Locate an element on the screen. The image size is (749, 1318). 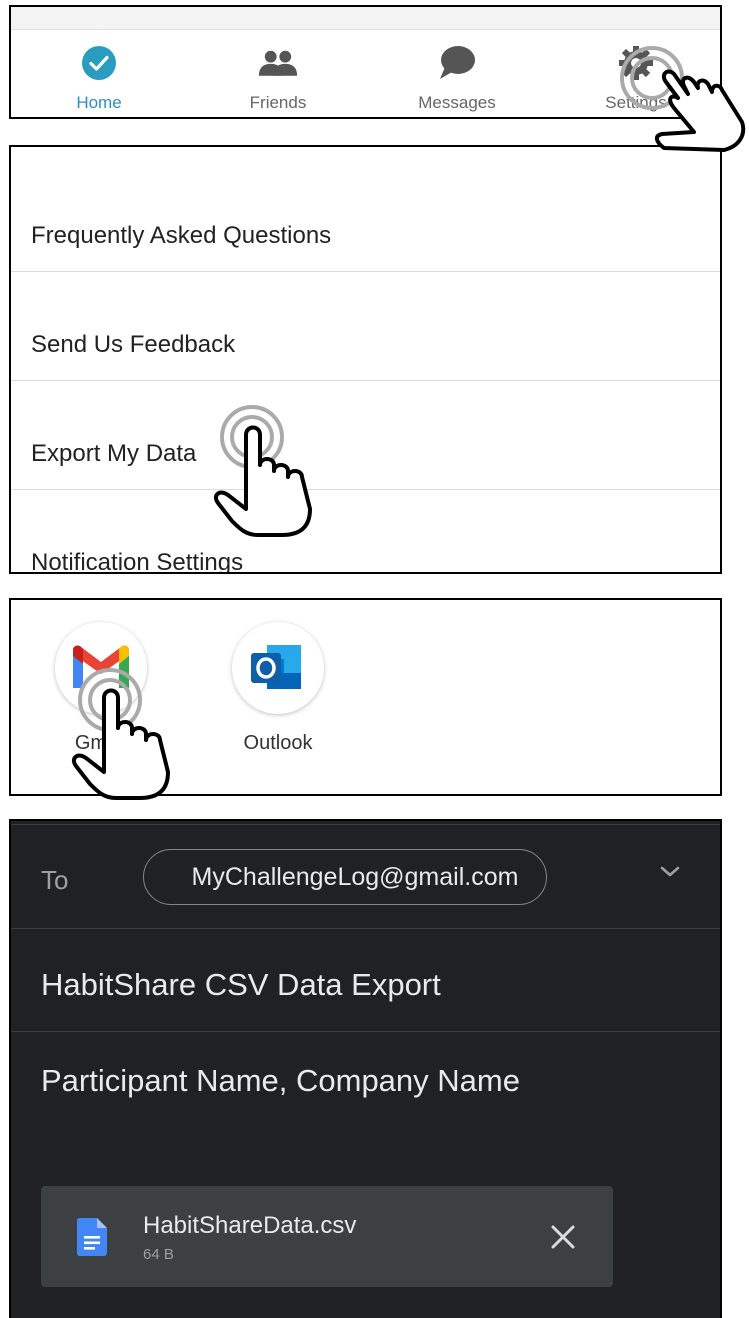
nav-tab-friends: Friends is located at coordinates (278, 78).